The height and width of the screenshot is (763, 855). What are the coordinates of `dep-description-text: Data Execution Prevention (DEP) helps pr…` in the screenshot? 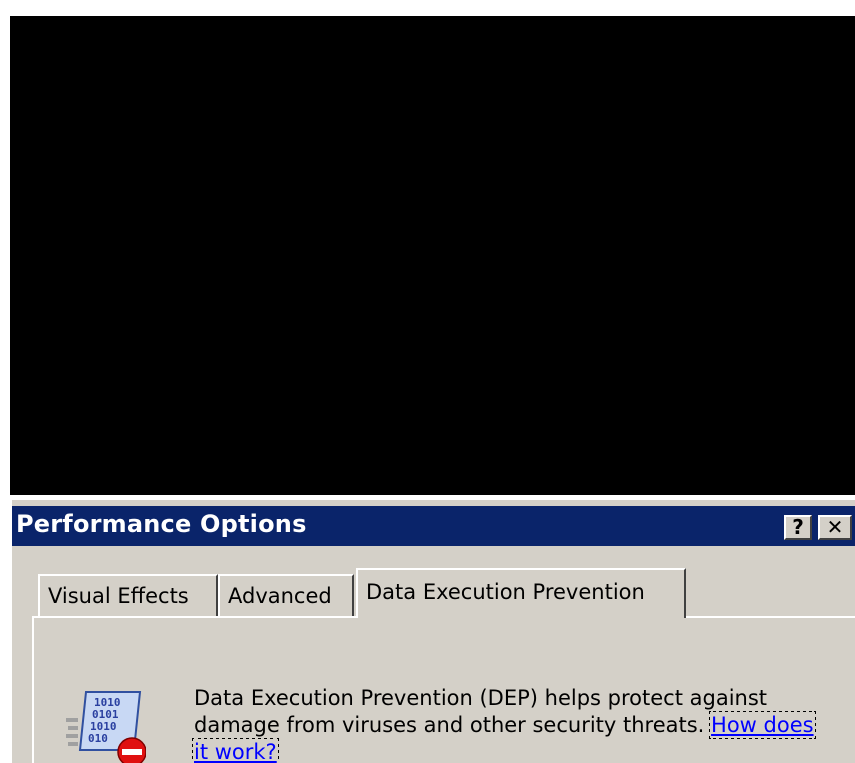 It's located at (481, 711).